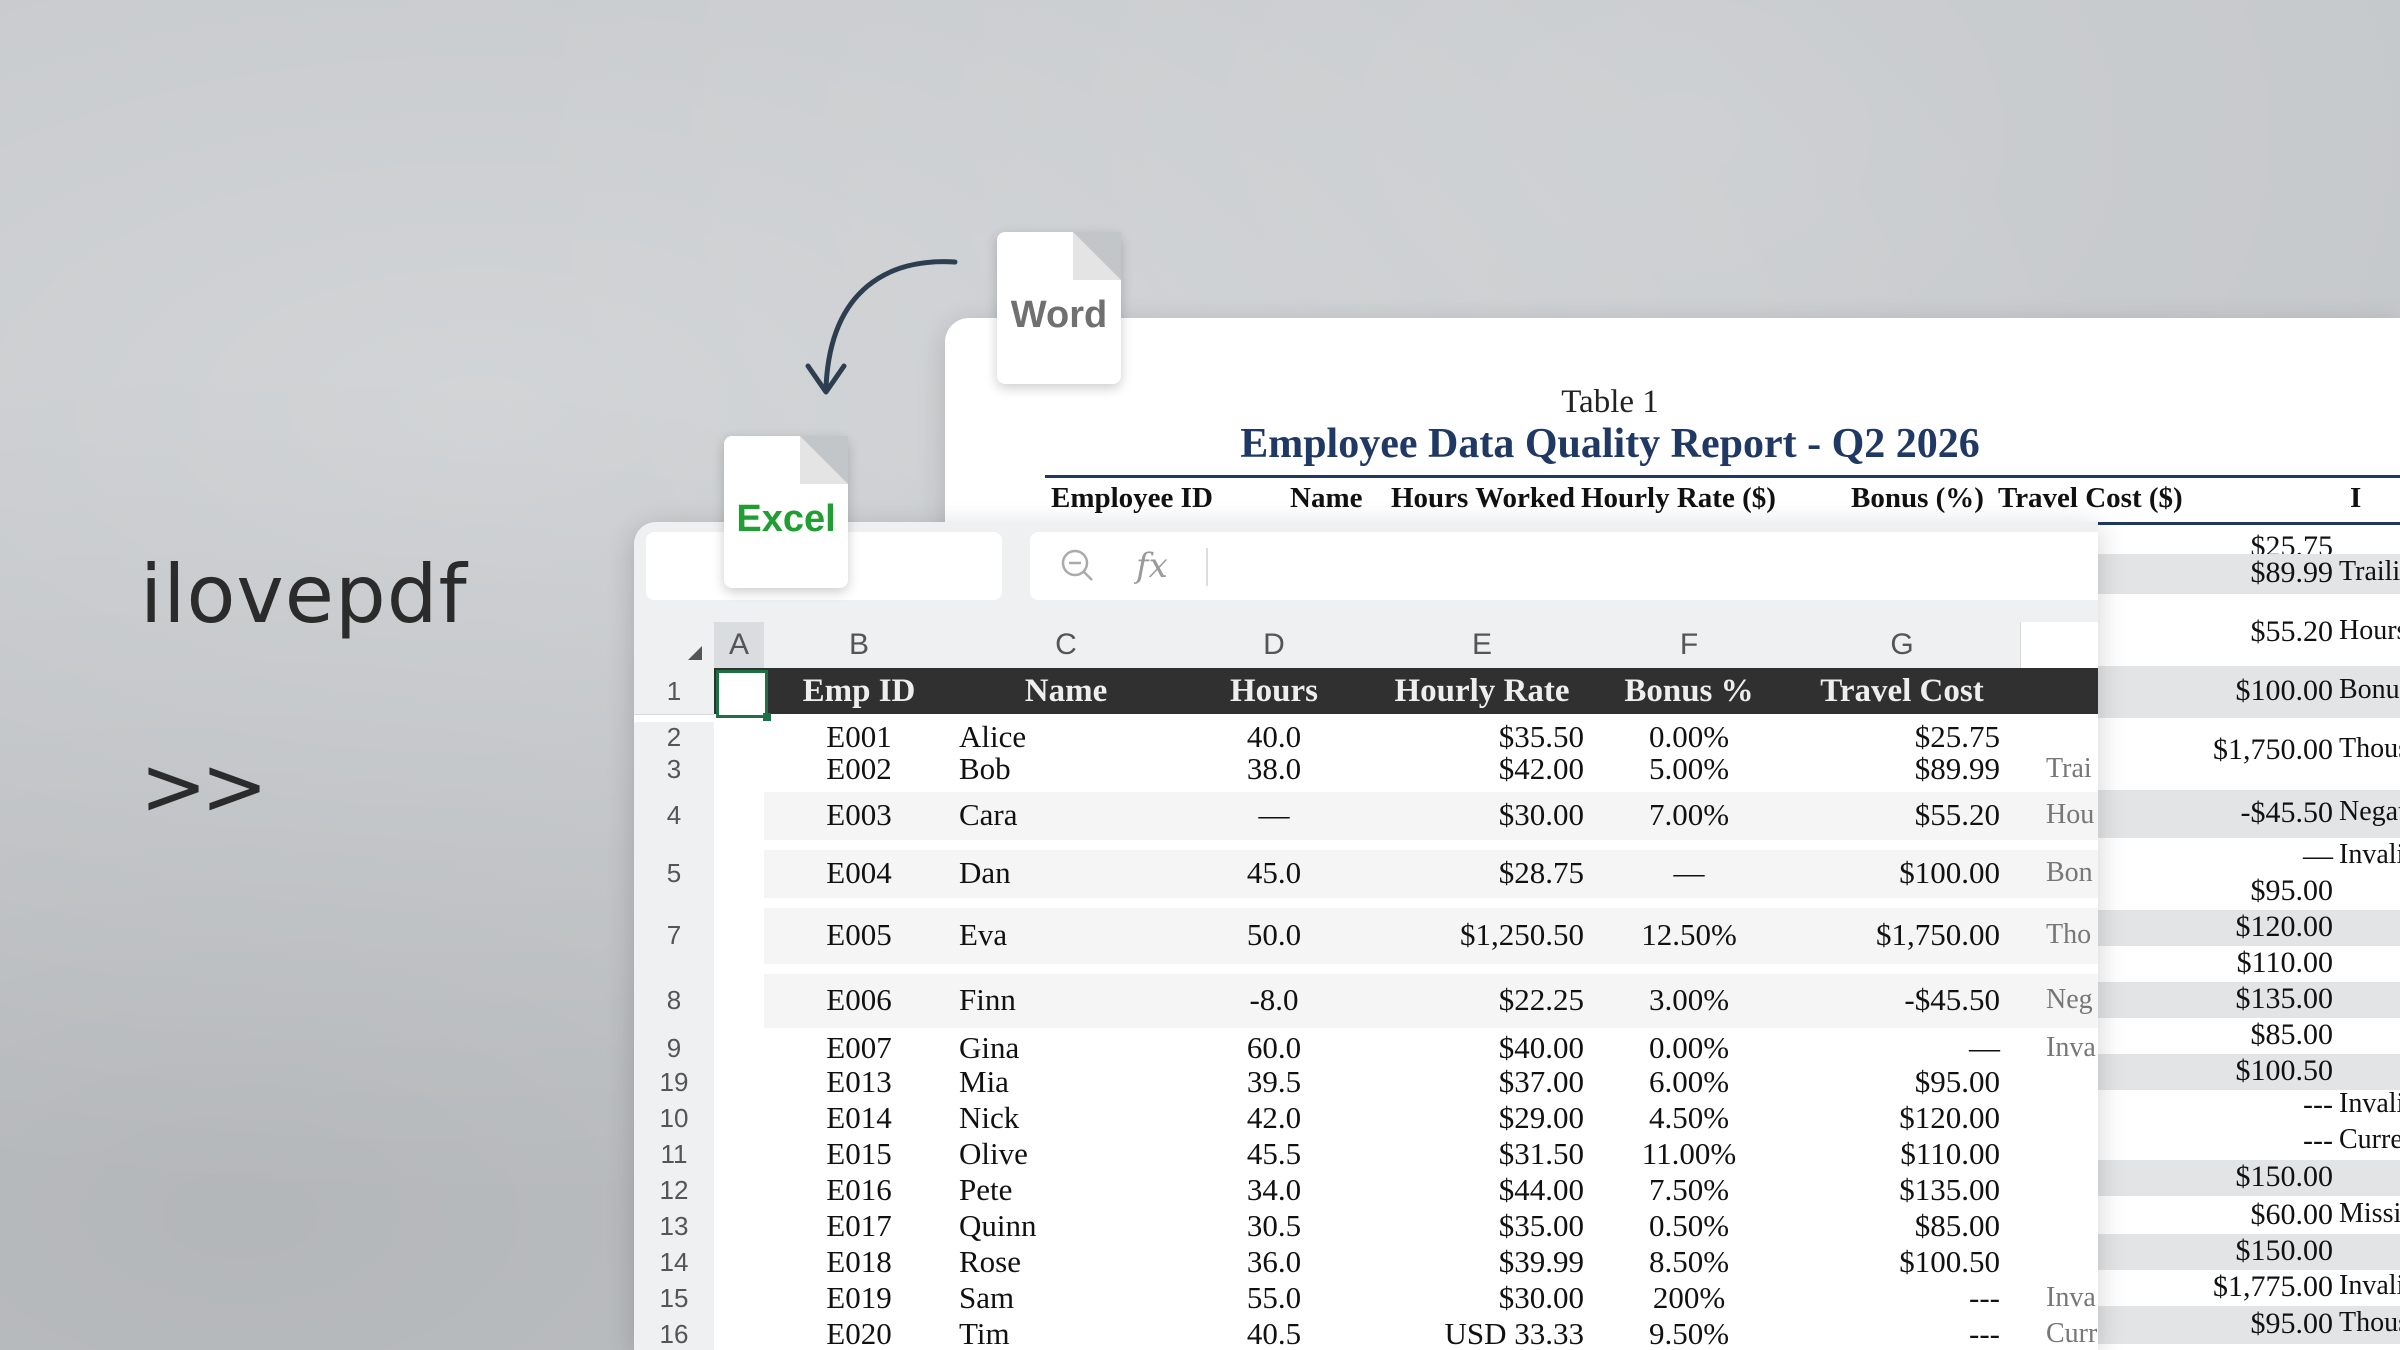  What do you see at coordinates (1477, 1082) in the screenshot?
I see `hourly-rate-cell: $37.00` at bounding box center [1477, 1082].